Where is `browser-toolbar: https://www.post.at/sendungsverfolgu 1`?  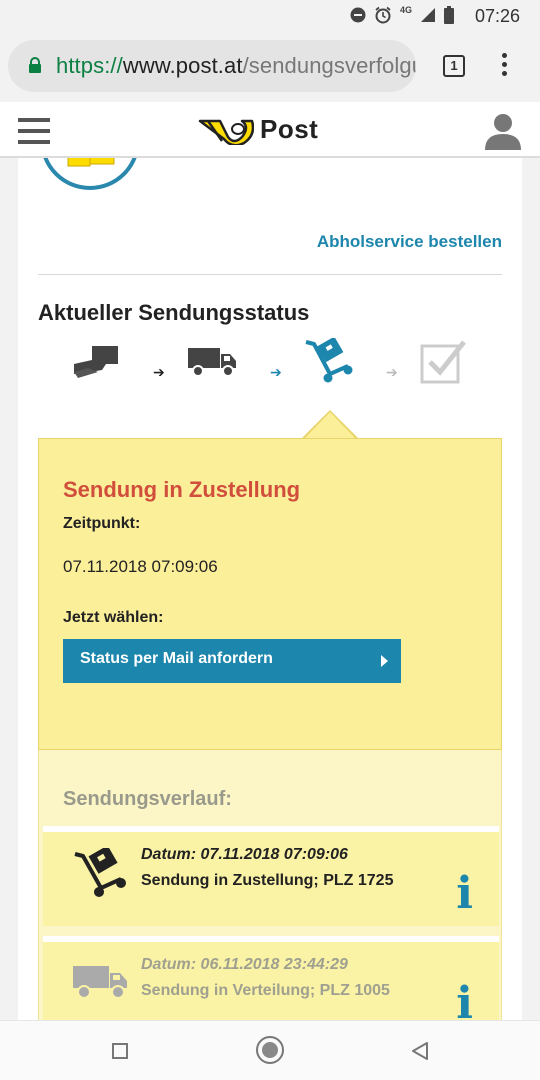 browser-toolbar: https://www.post.at/sendungsverfolgu 1 is located at coordinates (270, 67).